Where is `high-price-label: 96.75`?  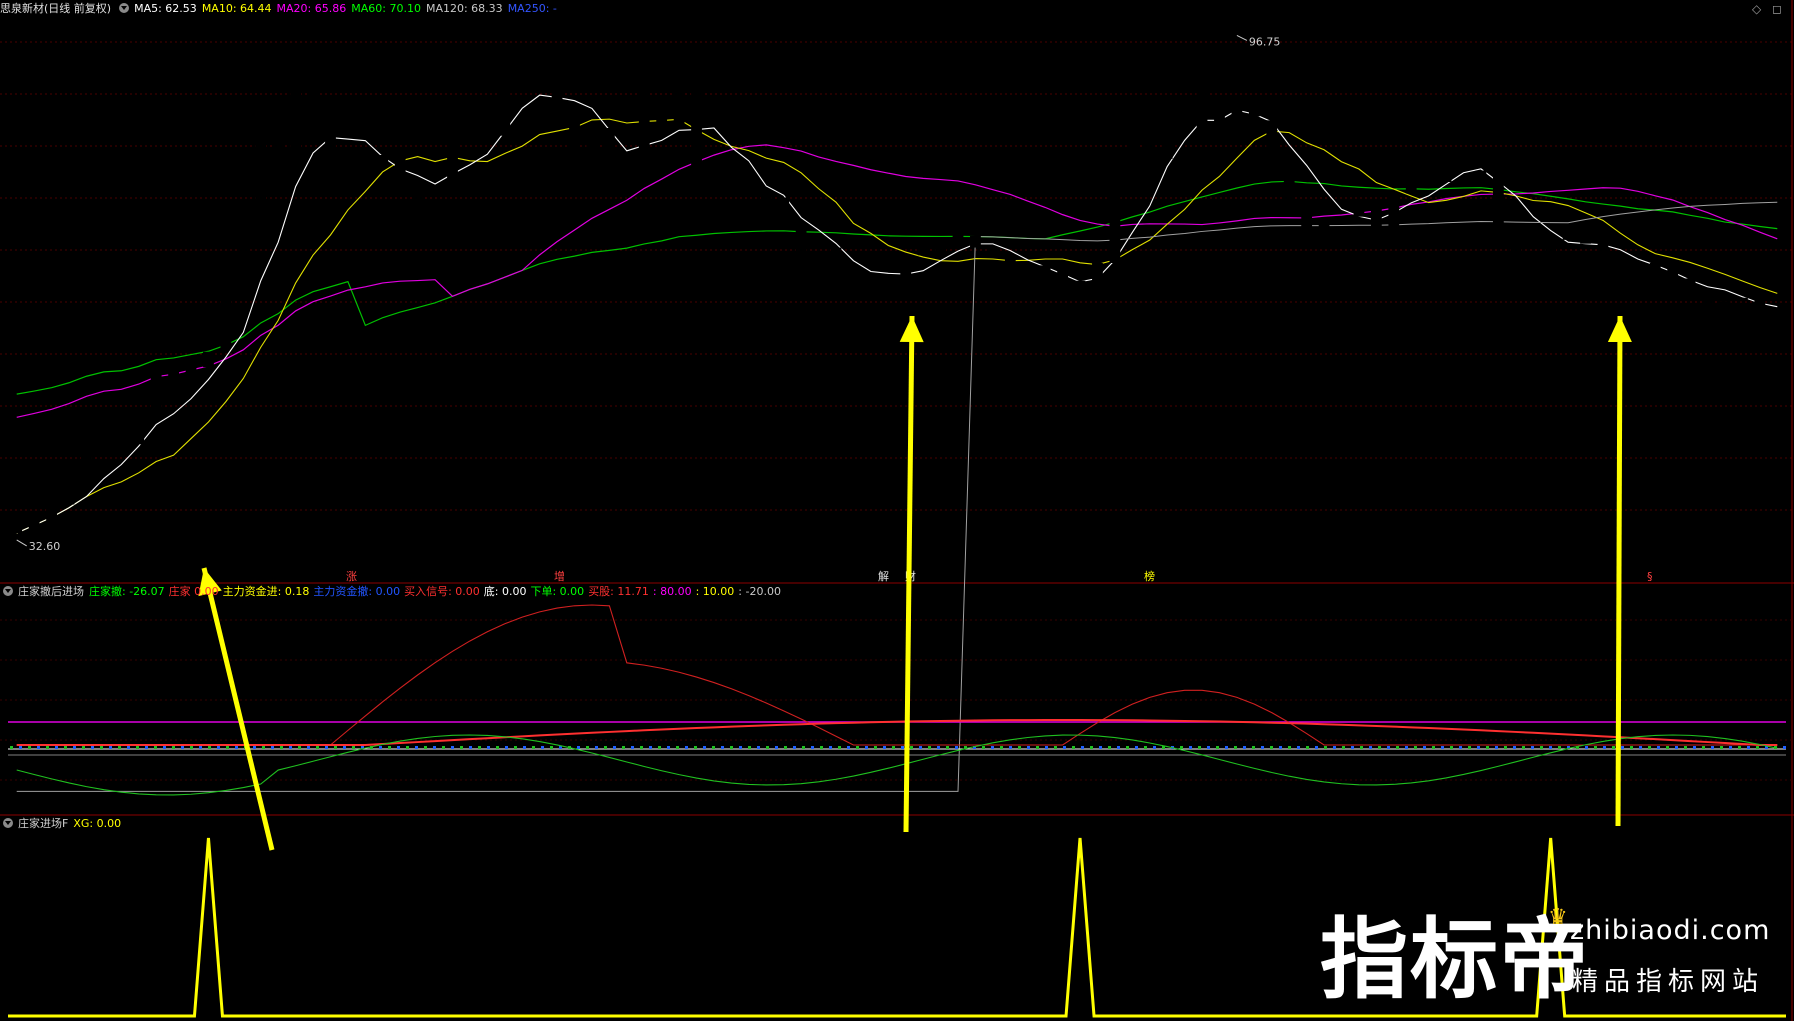 high-price-label: 96.75 is located at coordinates (1265, 41).